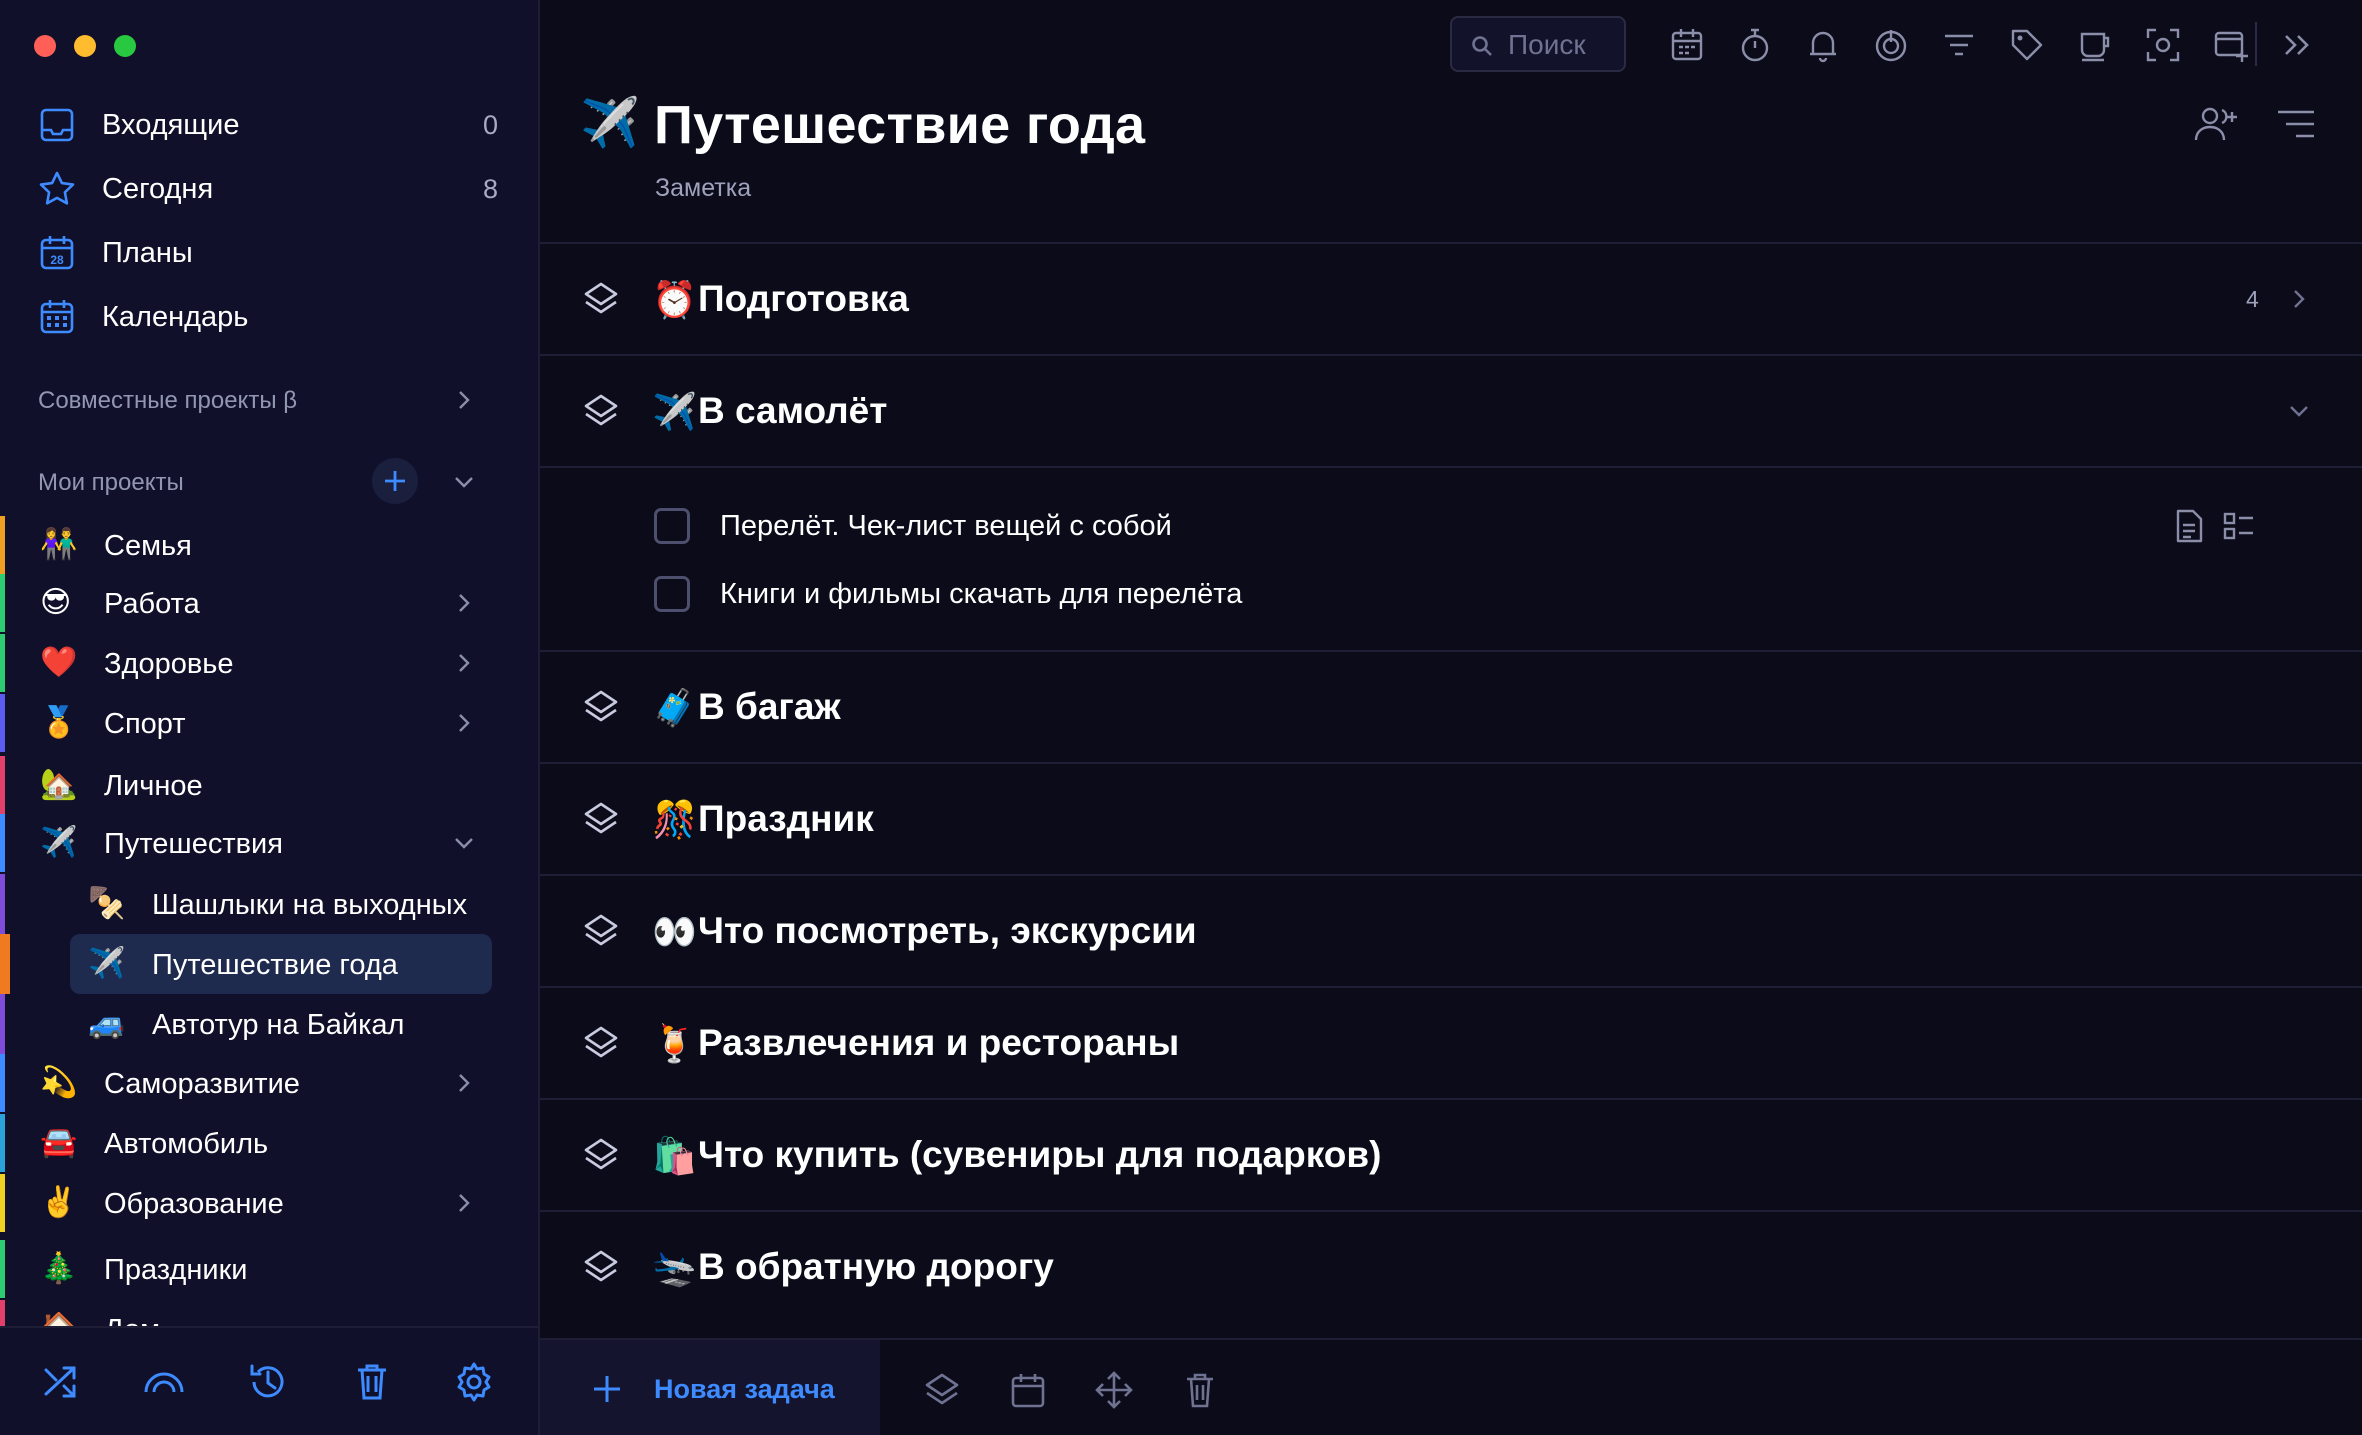 This screenshot has width=2362, height=1435. I want to click on nav-today: Сегодня 8, so click(269, 189).